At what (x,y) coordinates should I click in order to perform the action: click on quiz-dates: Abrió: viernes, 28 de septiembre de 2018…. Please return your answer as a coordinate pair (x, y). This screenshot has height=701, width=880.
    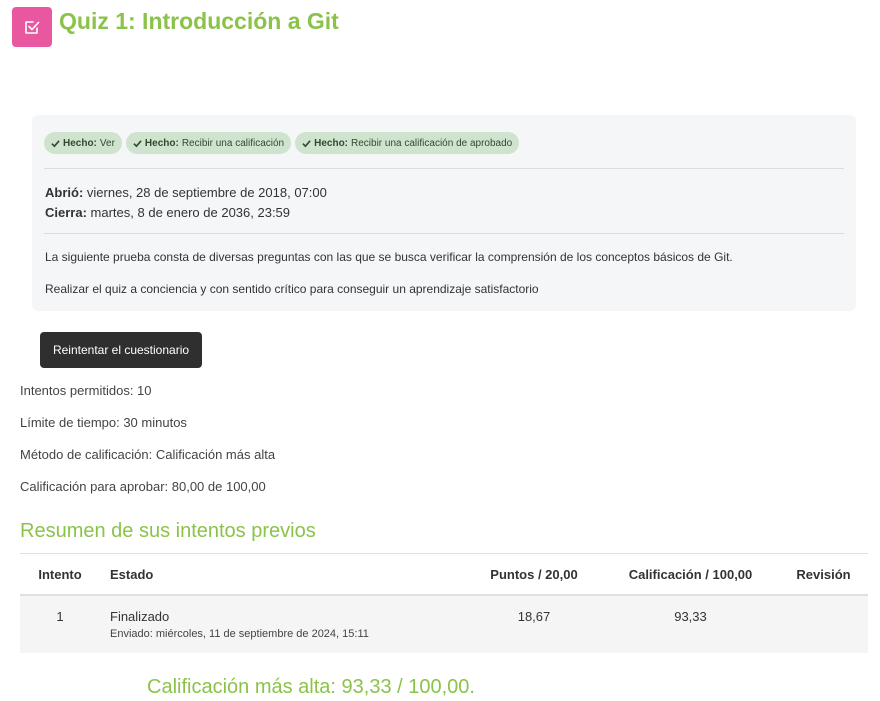
    Looking at the image, I should click on (186, 203).